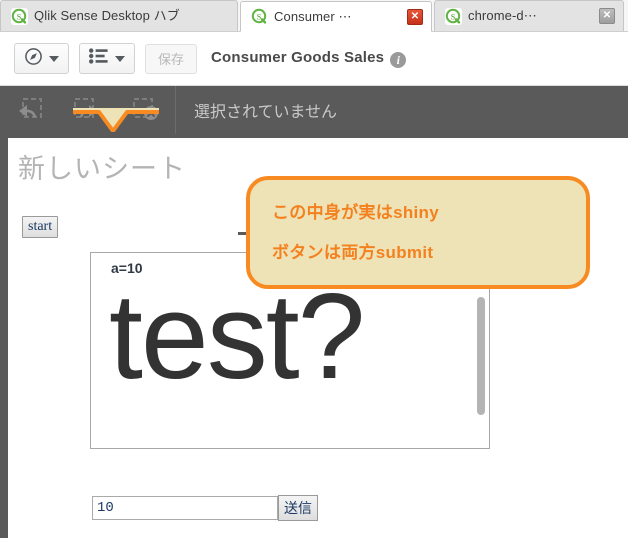  What do you see at coordinates (40, 227) in the screenshot?
I see `start-button: start` at bounding box center [40, 227].